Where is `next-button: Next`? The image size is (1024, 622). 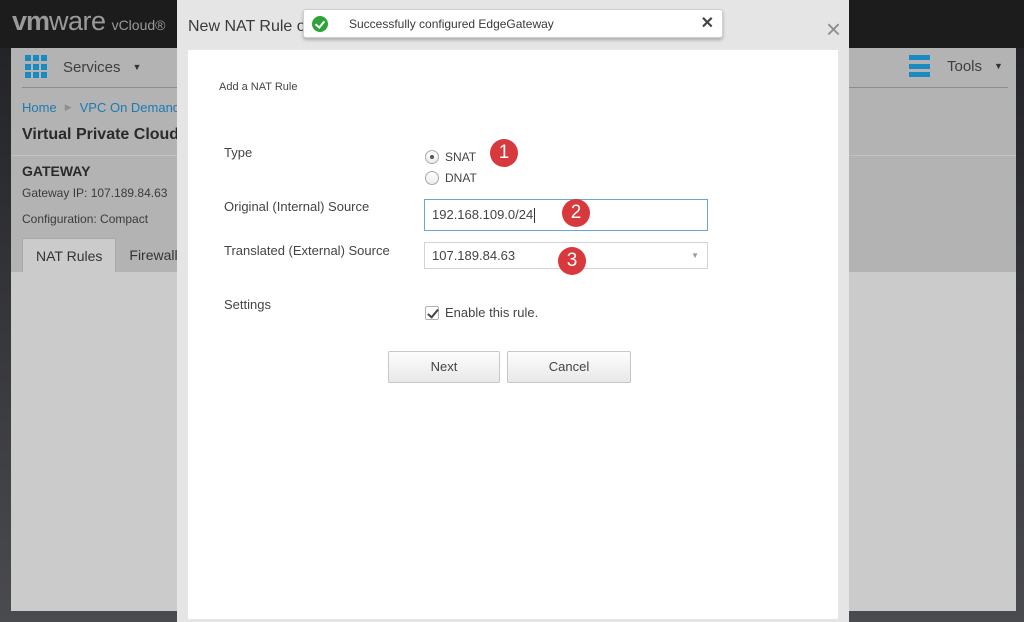
next-button: Next is located at coordinates (444, 367).